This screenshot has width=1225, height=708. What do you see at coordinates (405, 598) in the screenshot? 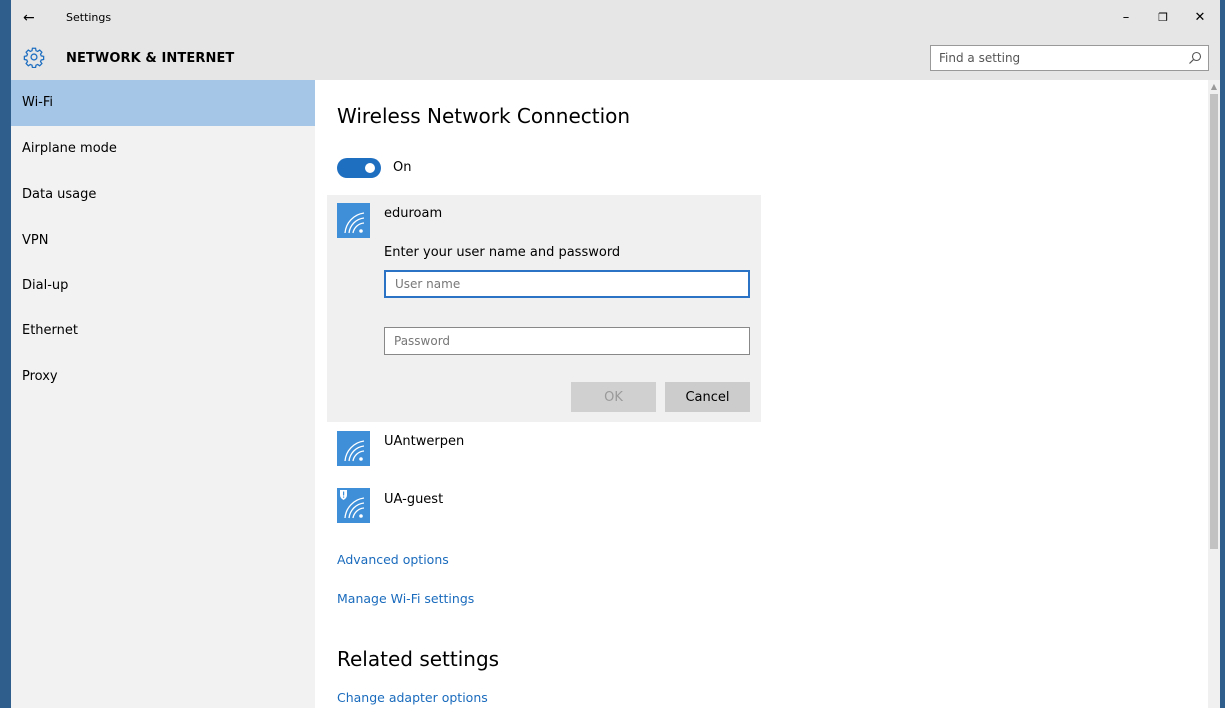
I see `manage-wifi-settings-link: Manage Wi-Fi settings` at bounding box center [405, 598].